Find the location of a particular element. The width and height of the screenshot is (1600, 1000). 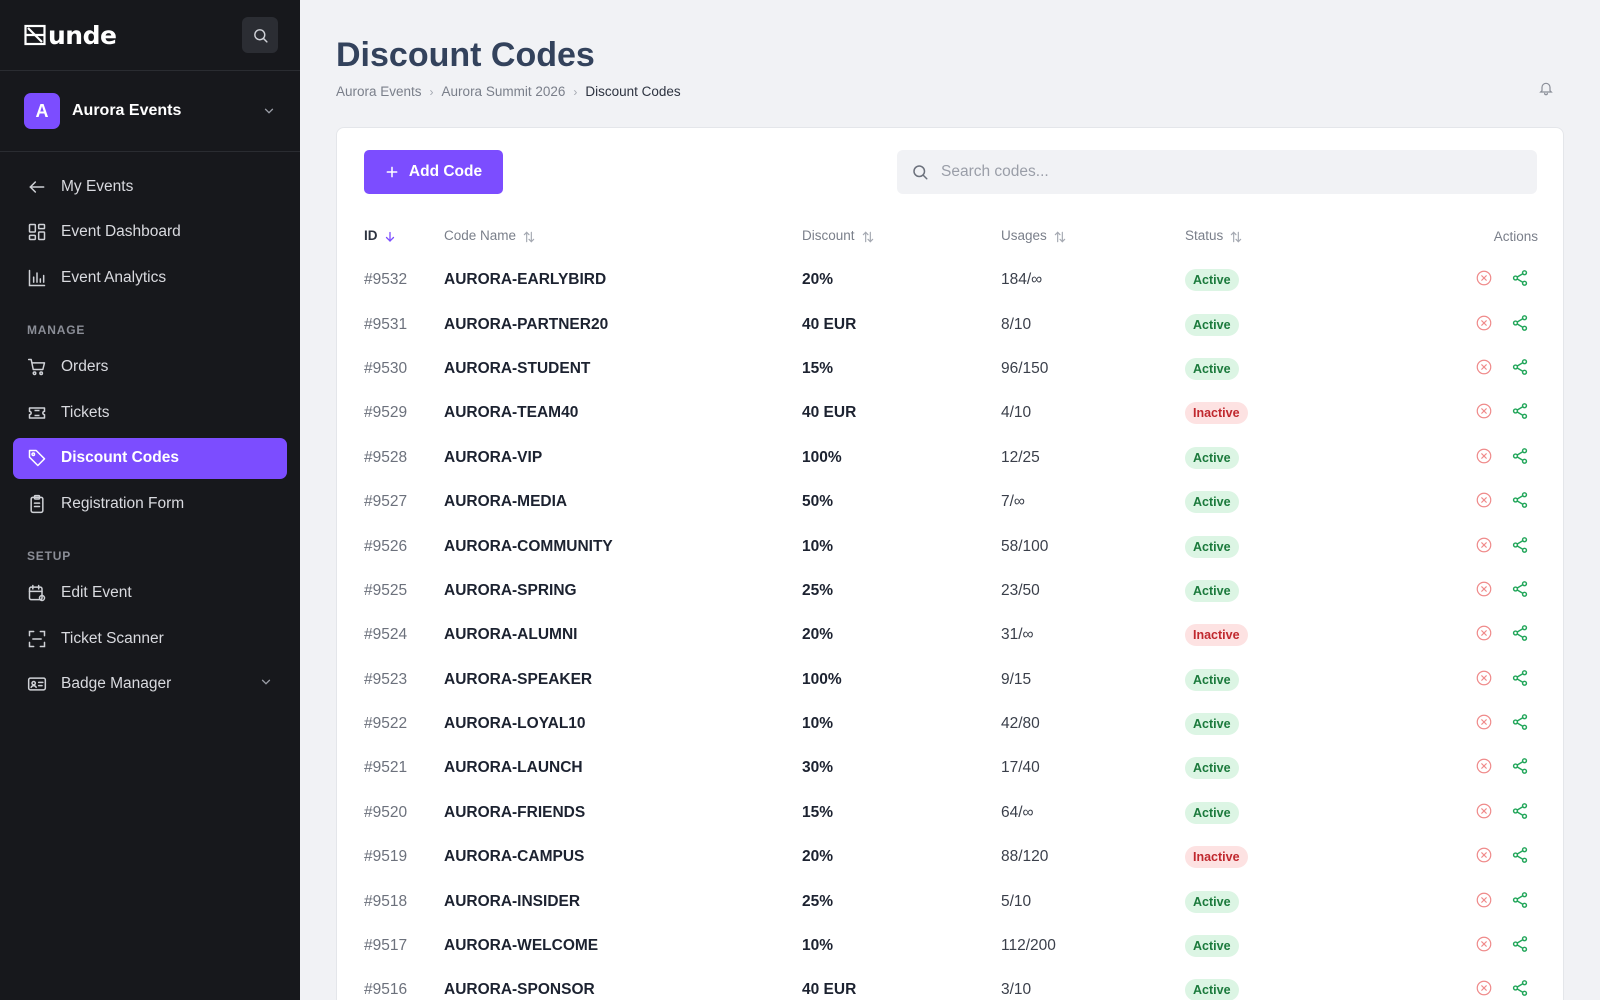

sidebar-search-button is located at coordinates (260, 35).